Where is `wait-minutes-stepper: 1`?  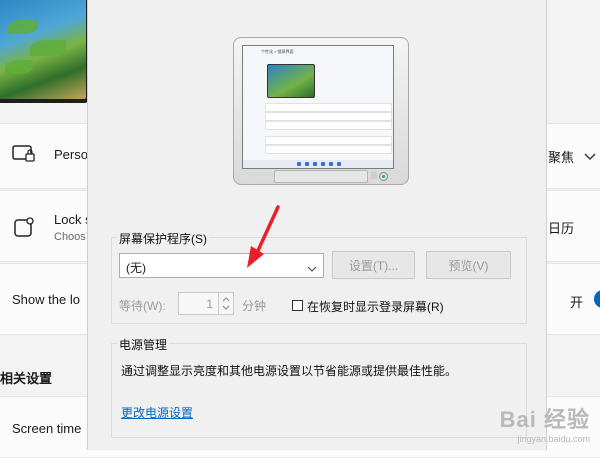
wait-minutes-stepper: 1 is located at coordinates (206, 303).